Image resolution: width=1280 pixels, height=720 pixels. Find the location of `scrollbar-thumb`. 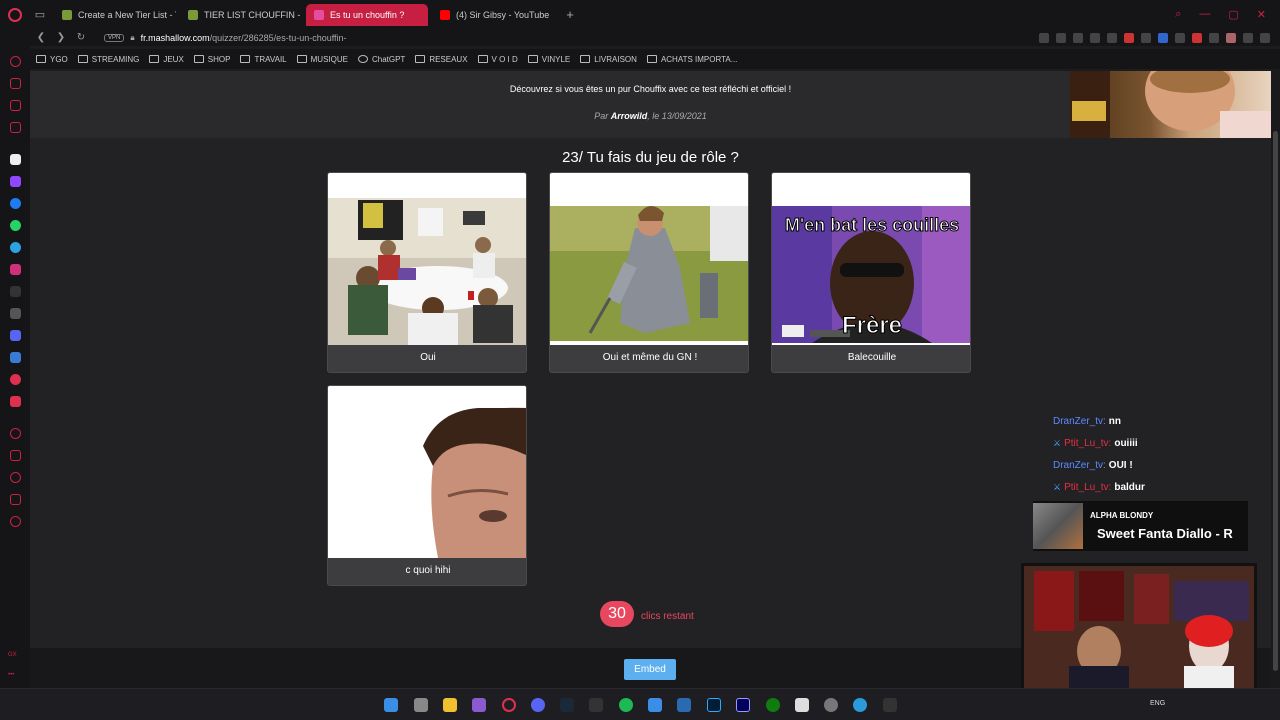

scrollbar-thumb is located at coordinates (1275, 401).